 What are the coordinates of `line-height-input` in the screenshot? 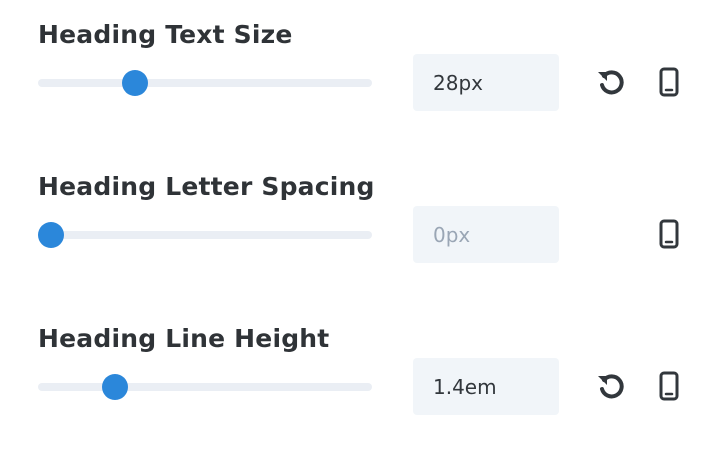 It's located at (486, 386).